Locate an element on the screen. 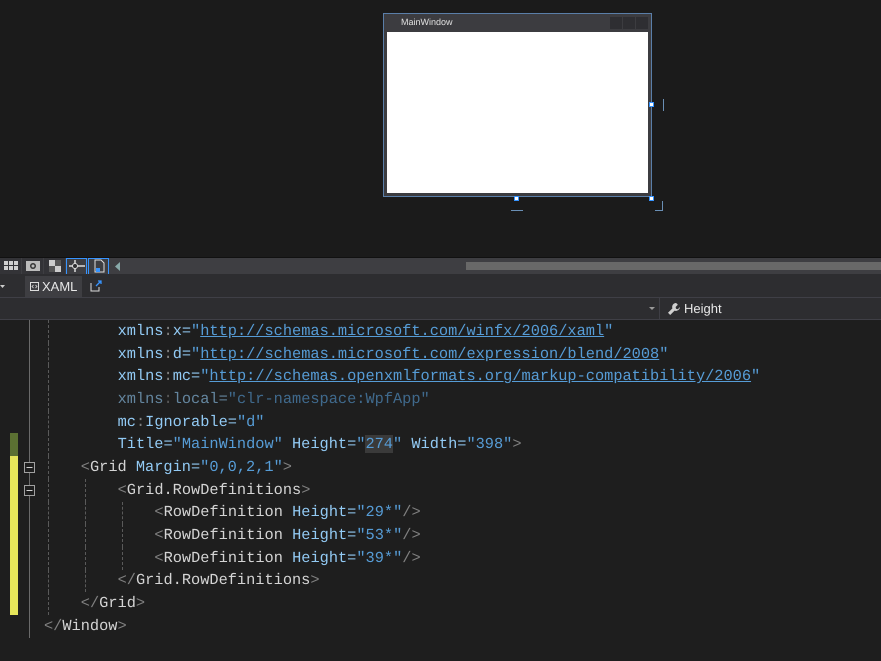 This screenshot has width=881, height=661. dropdown-icon is located at coordinates (2, 287).